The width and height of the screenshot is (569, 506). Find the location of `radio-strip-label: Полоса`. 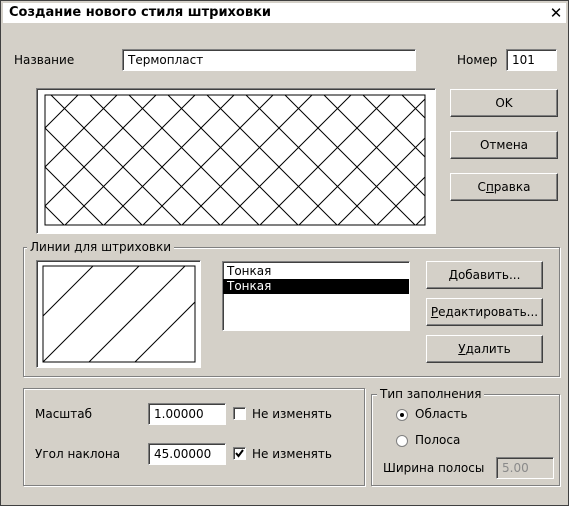

radio-strip-label: Полоса is located at coordinates (438, 440).